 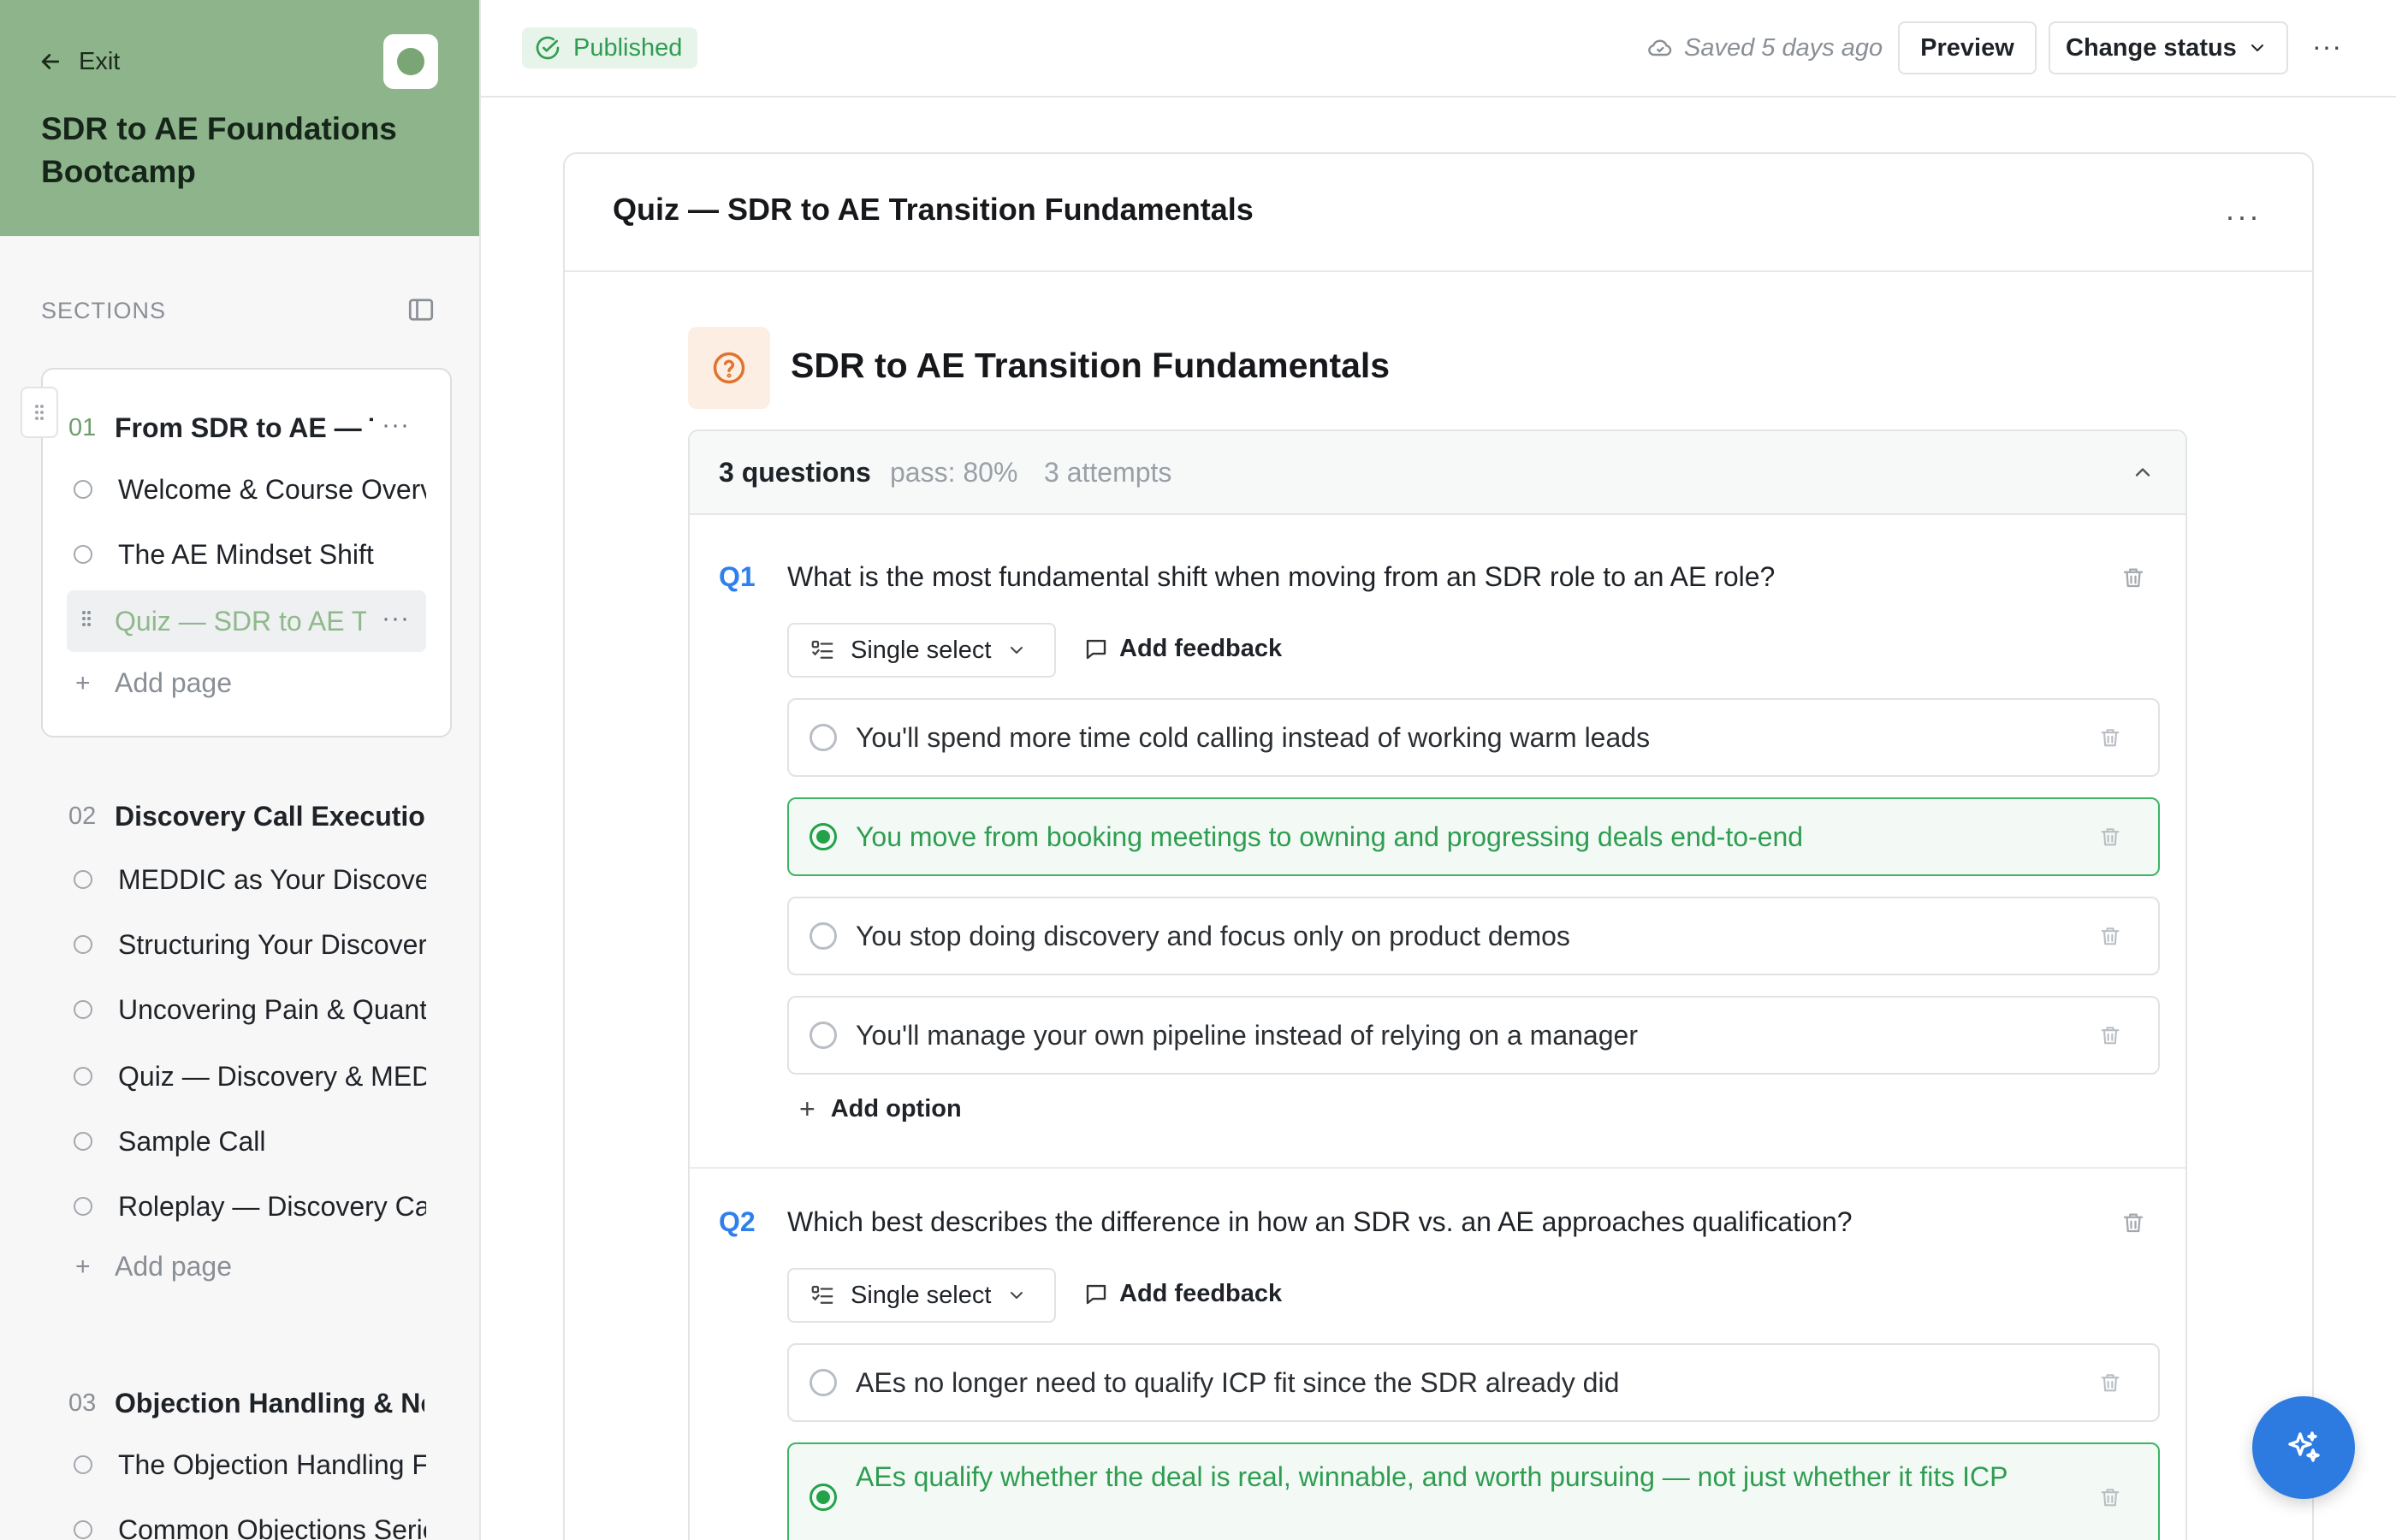 What do you see at coordinates (86, 618) in the screenshot?
I see `page-drag-handle-icon` at bounding box center [86, 618].